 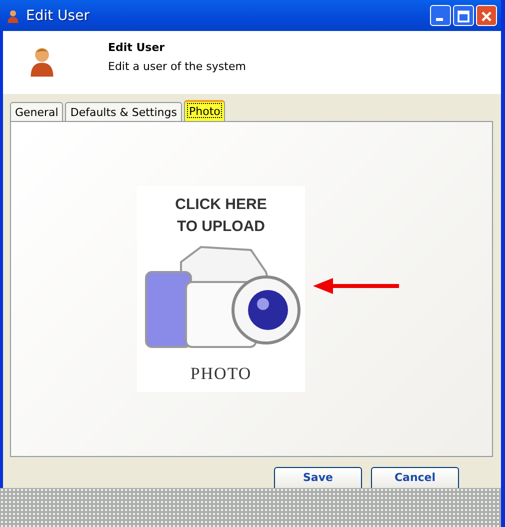 I want to click on header-subtitle: Edit a user of the system, so click(x=177, y=66).